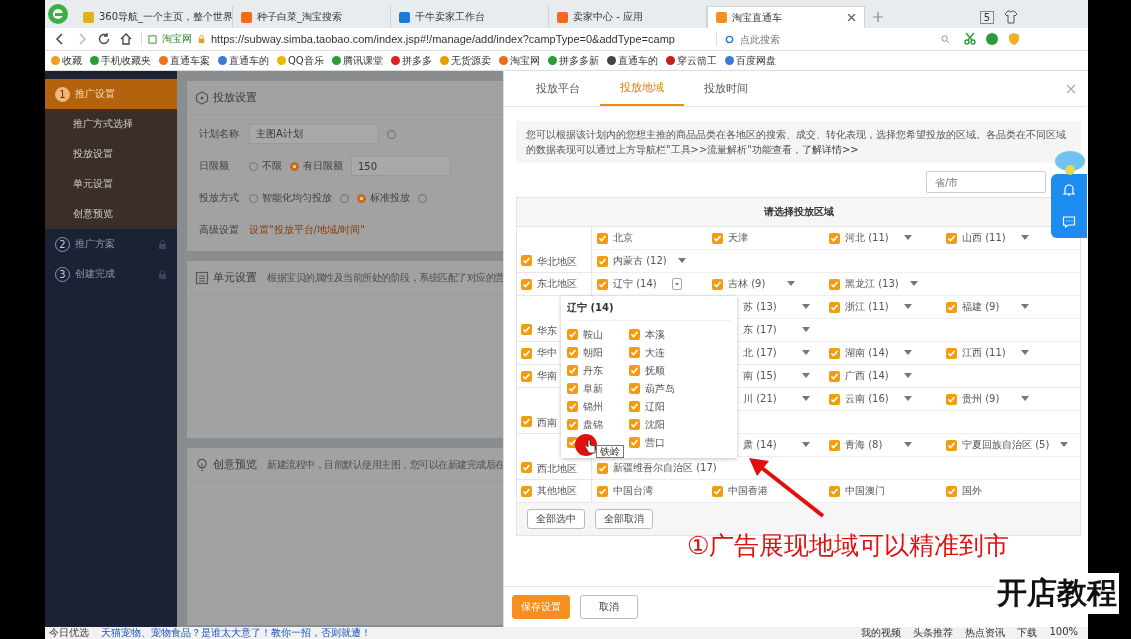  I want to click on chat-icon, so click(1069, 222).